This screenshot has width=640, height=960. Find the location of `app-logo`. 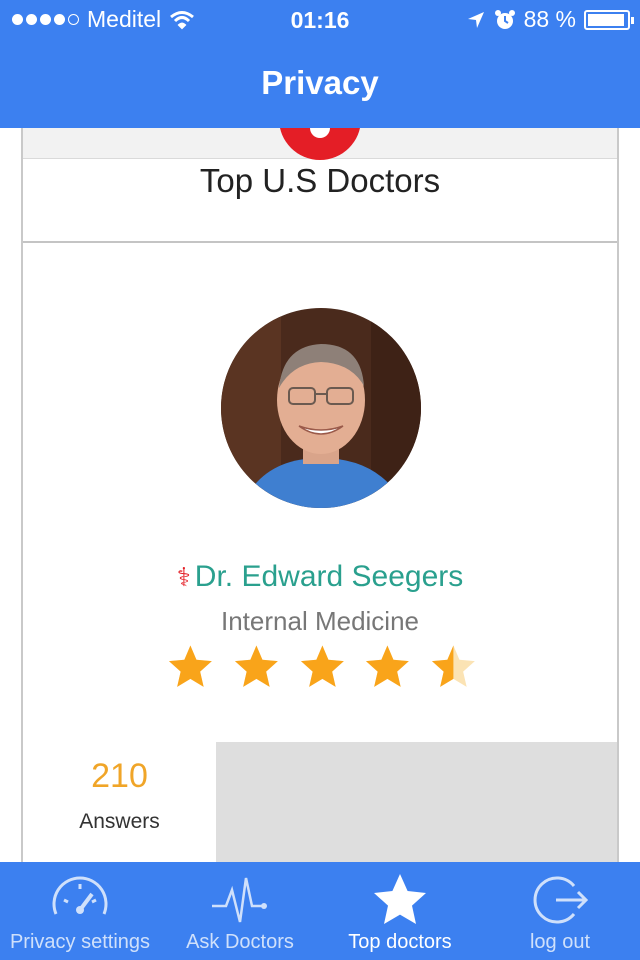

app-logo is located at coordinates (320, 144).